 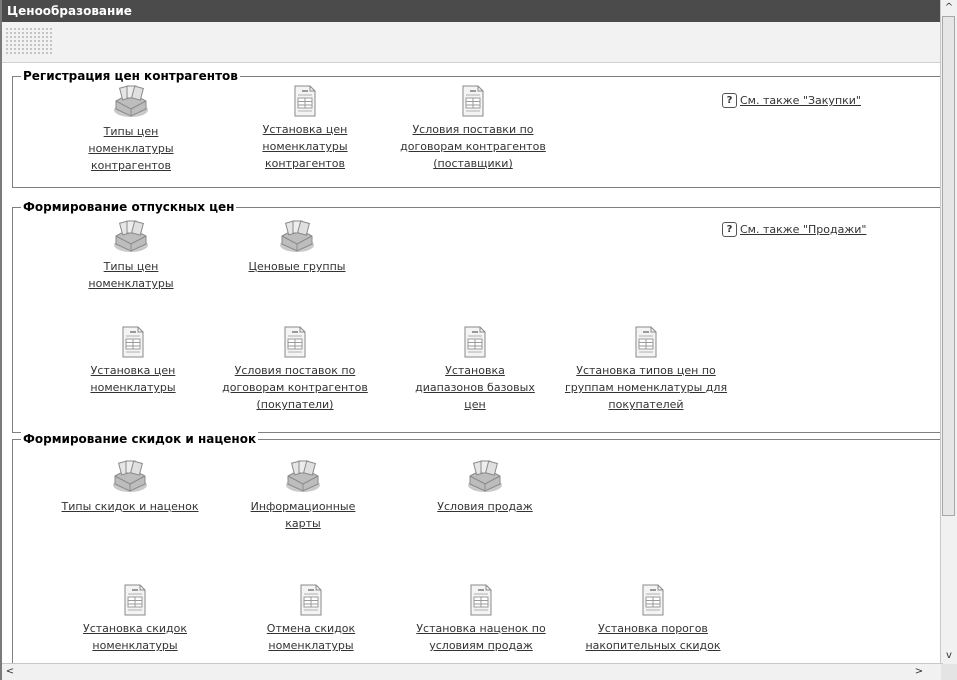 I want to click on link-price-setting: Установка цен номенклатуры, so click(x=133, y=361).